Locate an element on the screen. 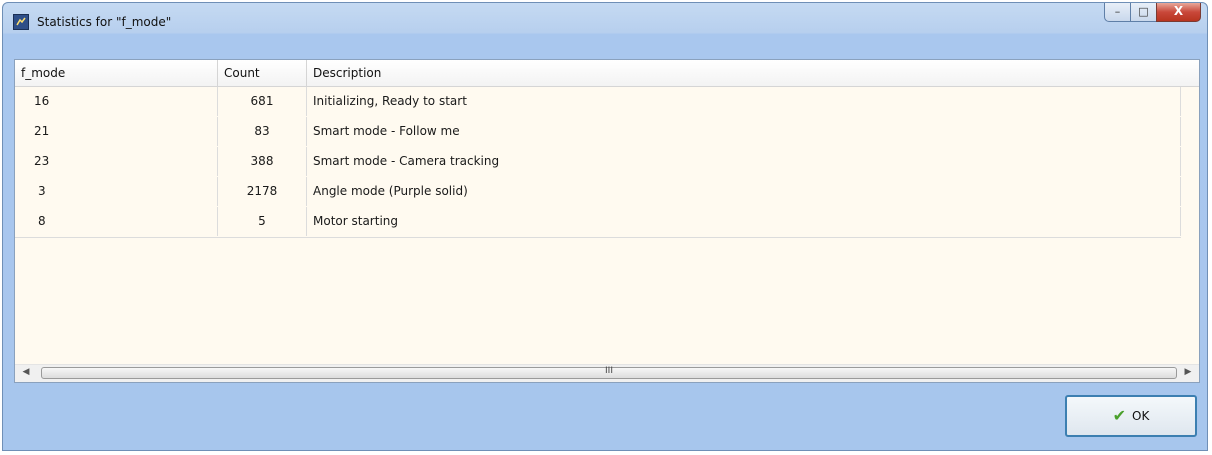  maximize-button: □ is located at coordinates (1143, 12).